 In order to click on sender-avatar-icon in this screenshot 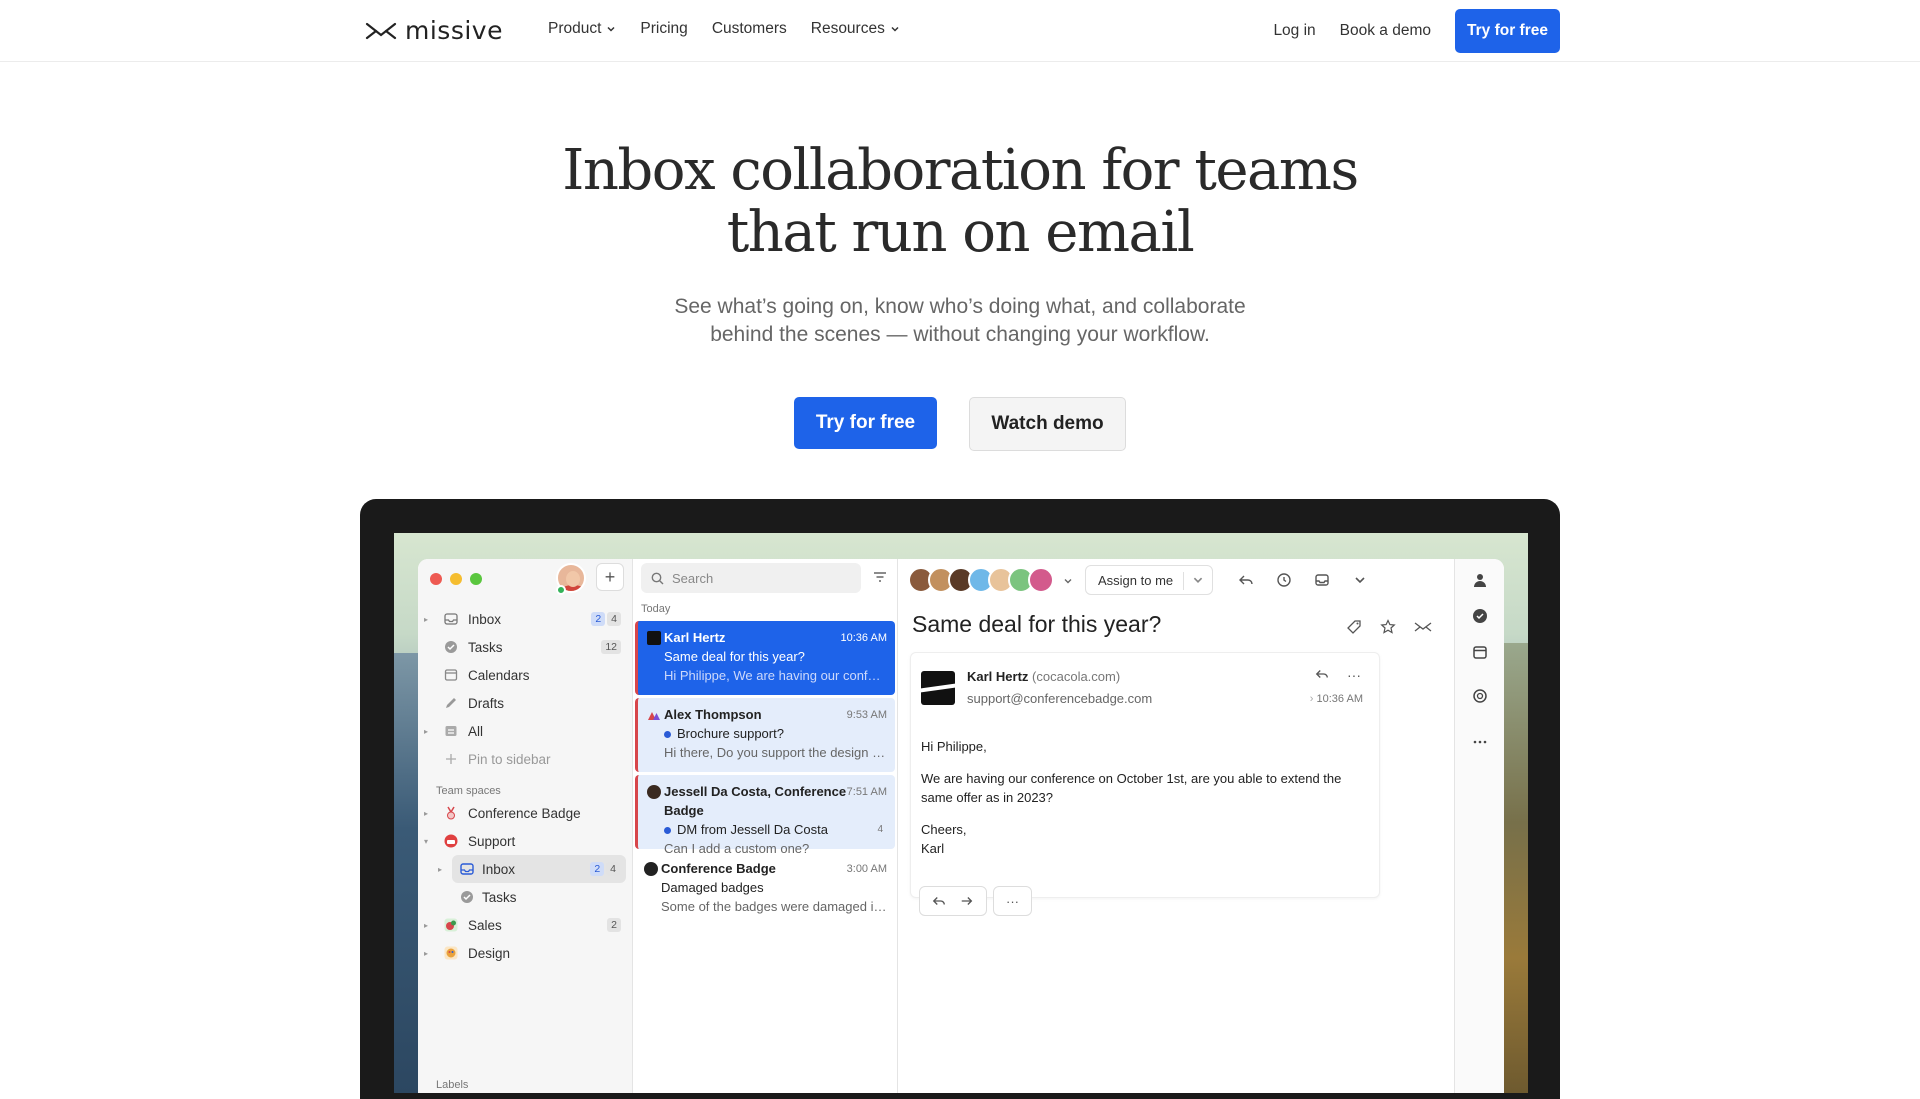, I will do `click(654, 792)`.